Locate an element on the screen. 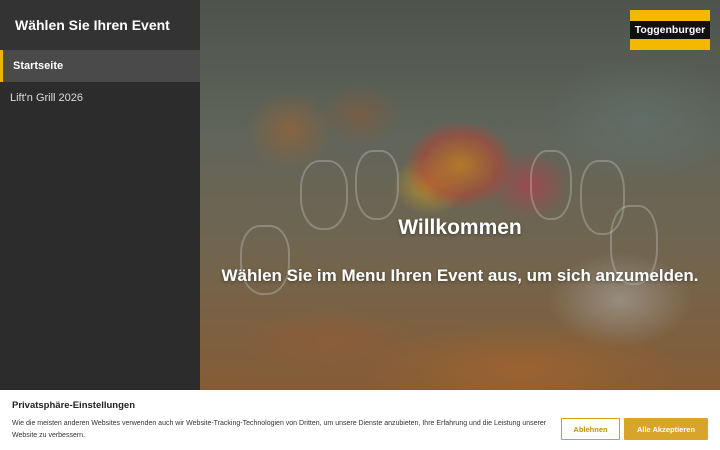 The width and height of the screenshot is (720, 450). nav-item-startseite: Startseite is located at coordinates (100, 66).